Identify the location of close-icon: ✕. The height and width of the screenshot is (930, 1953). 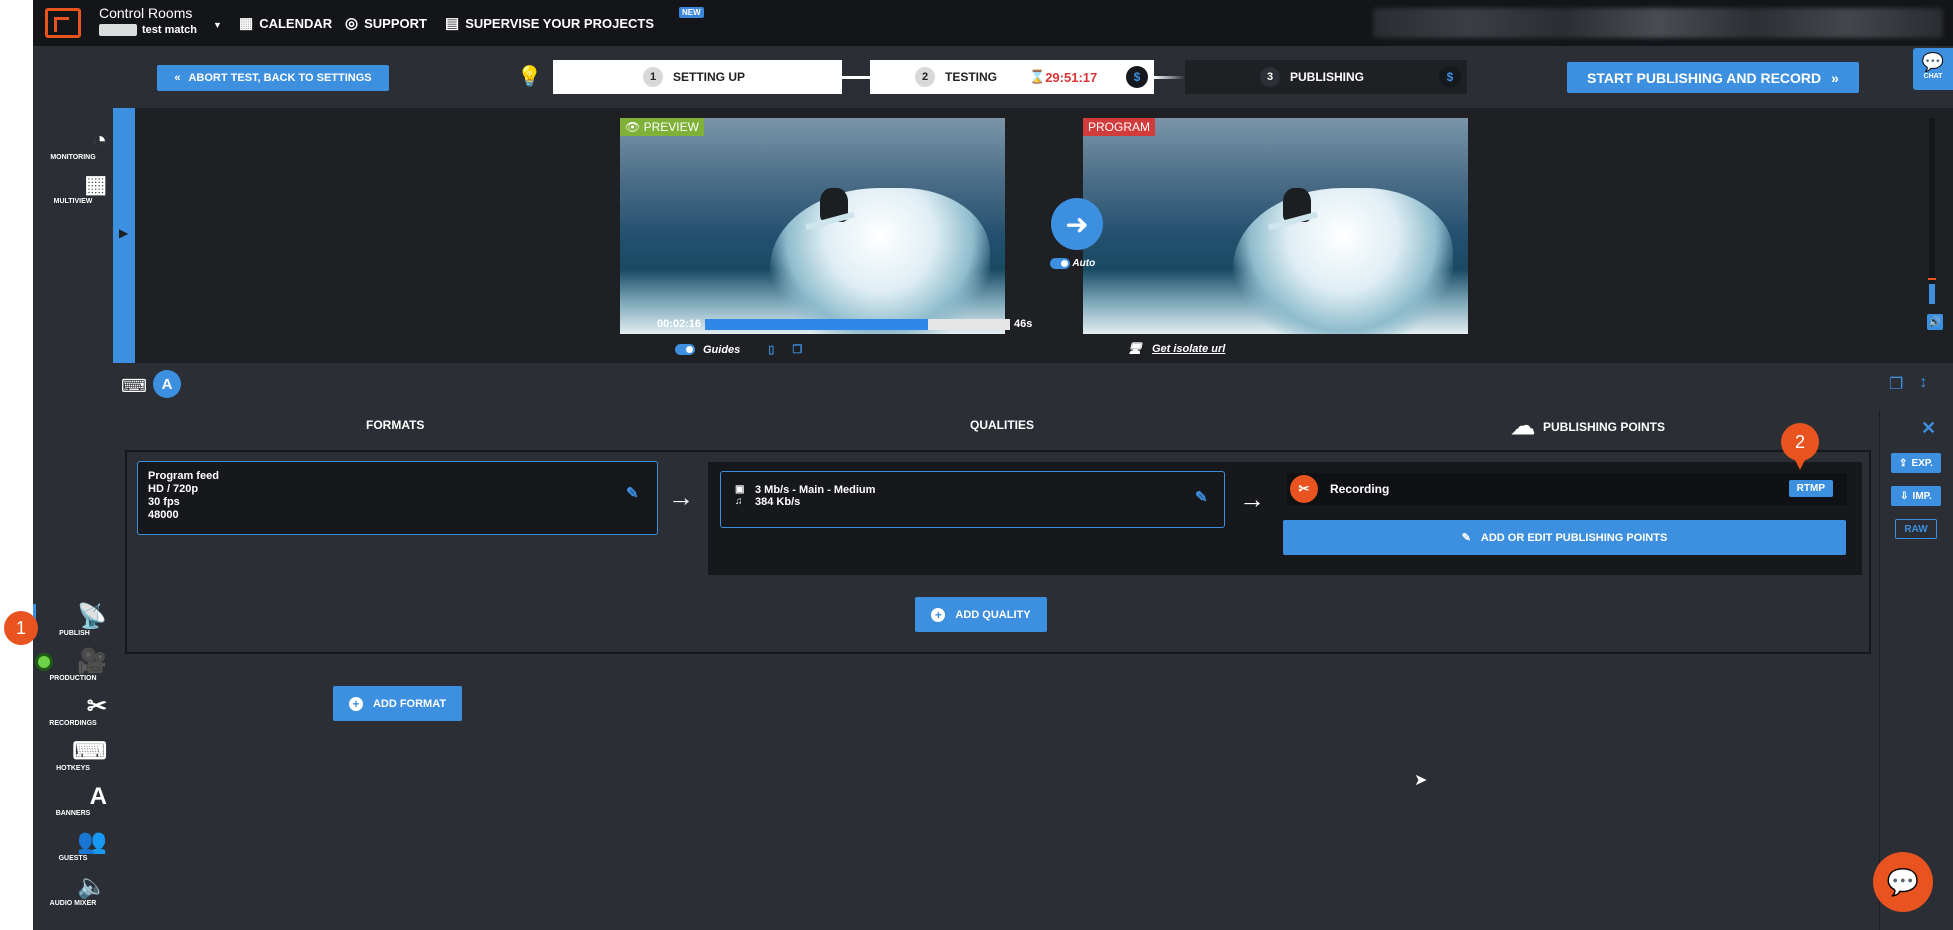
(1928, 428).